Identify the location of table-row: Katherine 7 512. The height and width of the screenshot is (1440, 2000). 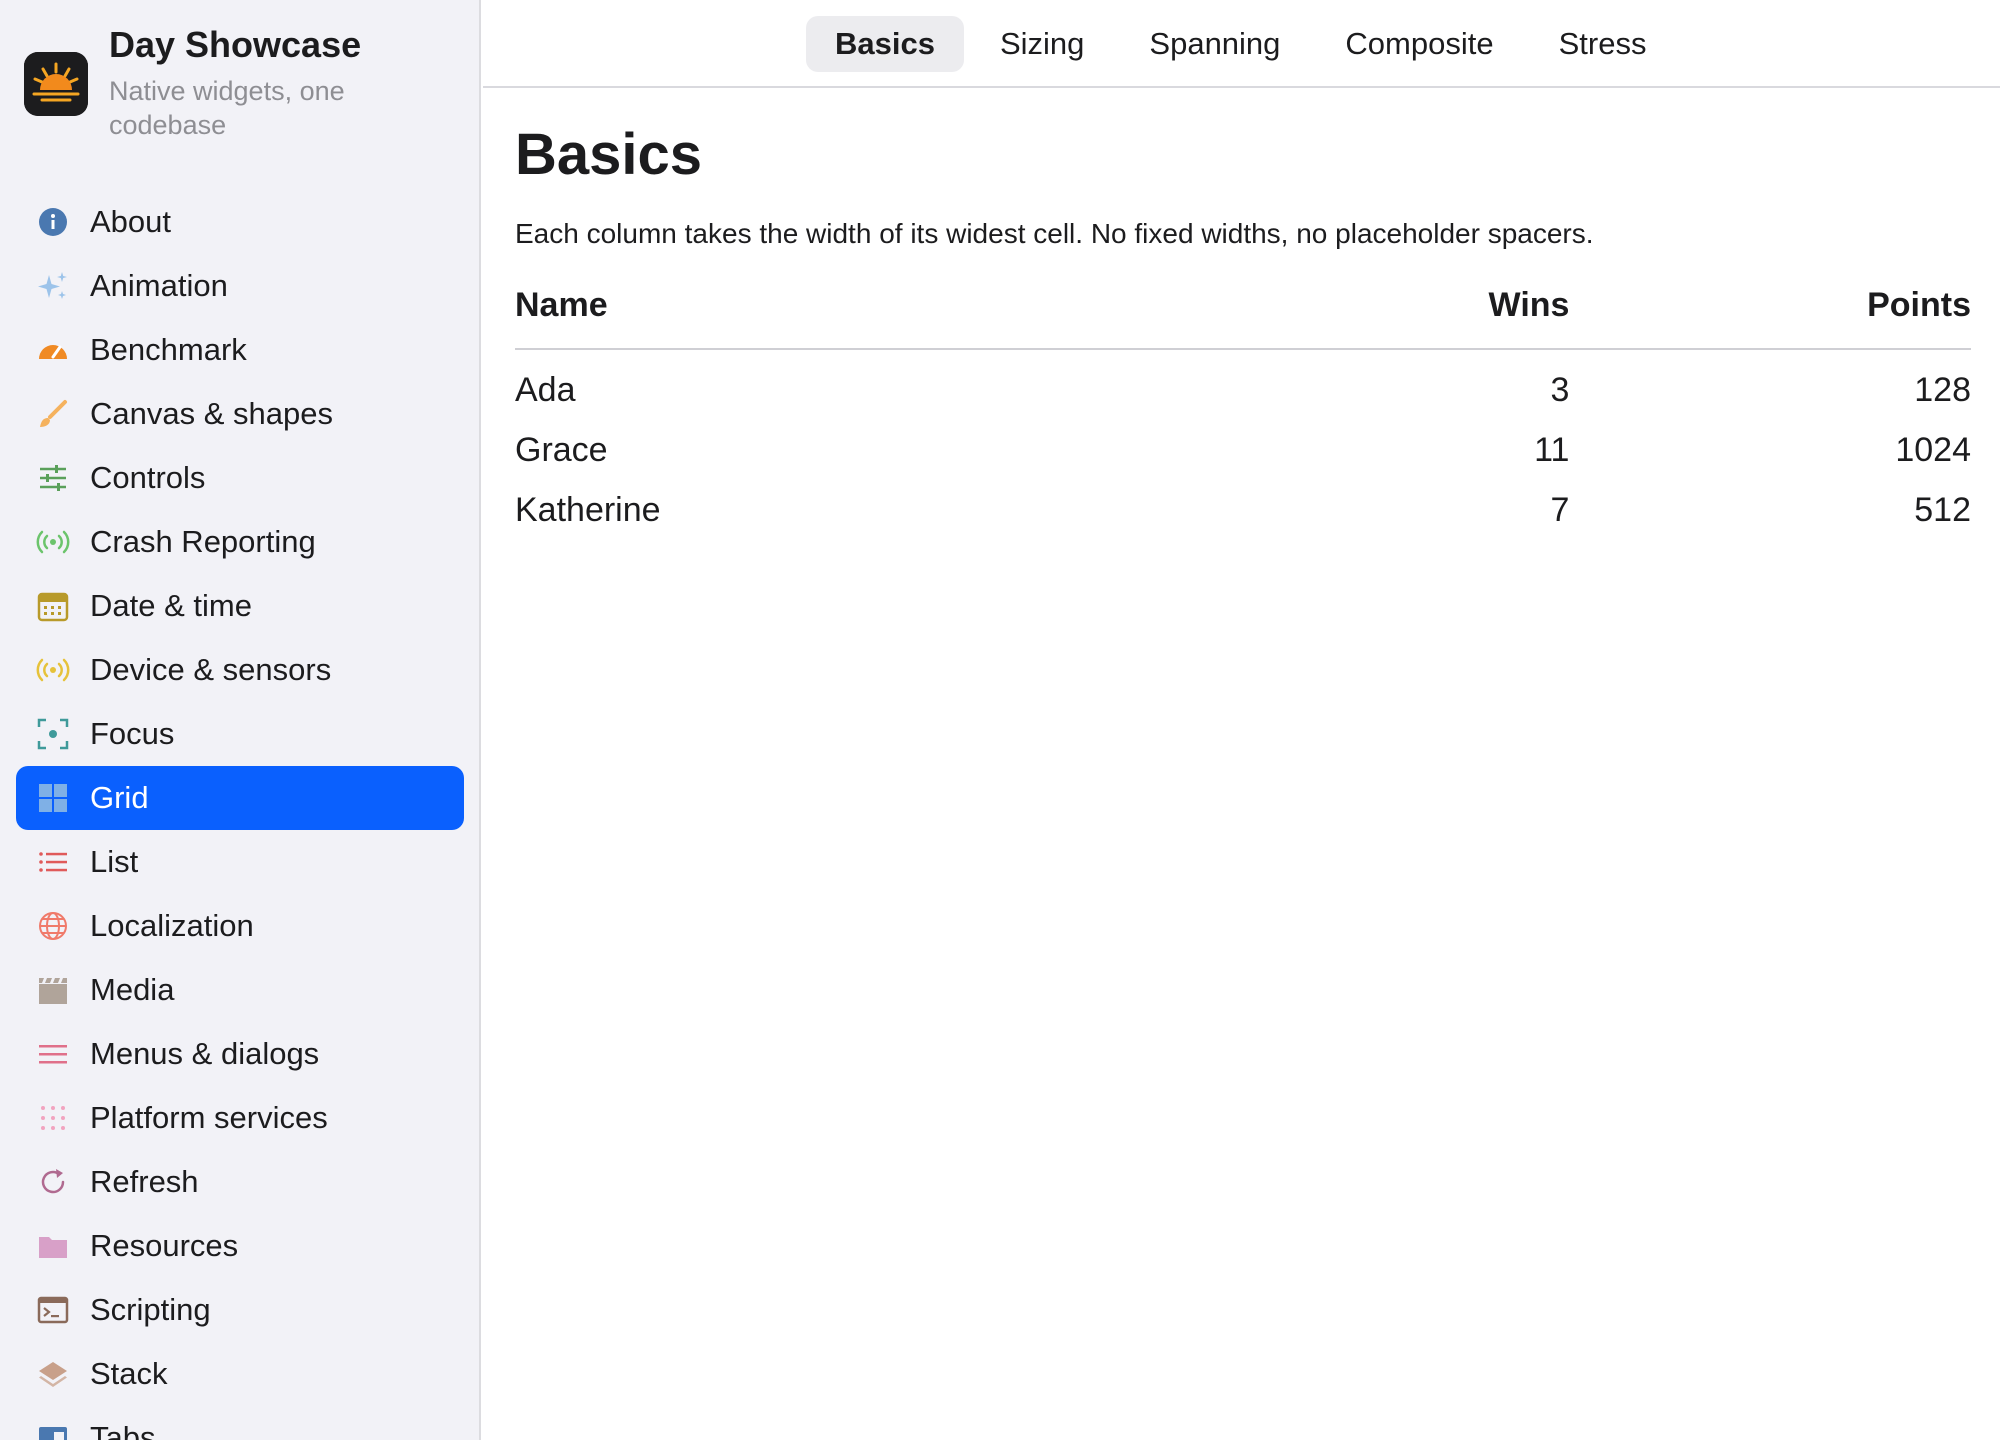
(1243, 510).